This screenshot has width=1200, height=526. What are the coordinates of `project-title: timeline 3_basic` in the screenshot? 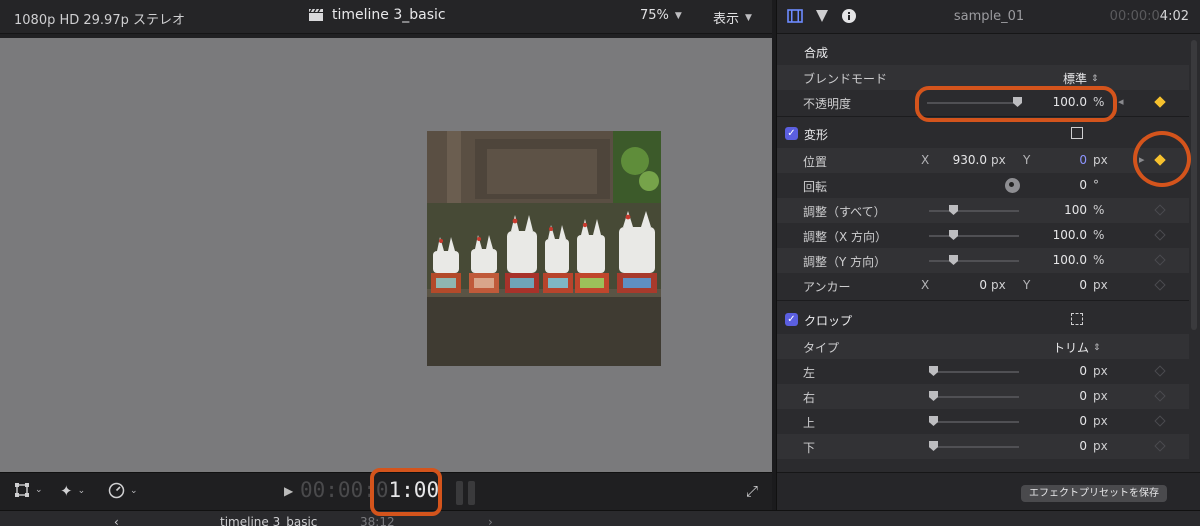 It's located at (377, 15).